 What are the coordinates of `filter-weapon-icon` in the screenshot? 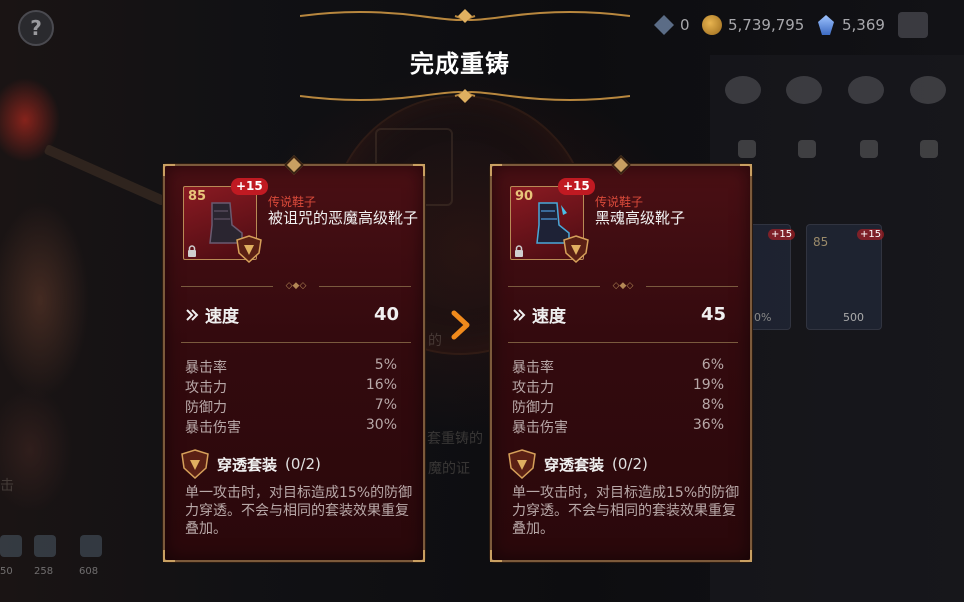 It's located at (747, 149).